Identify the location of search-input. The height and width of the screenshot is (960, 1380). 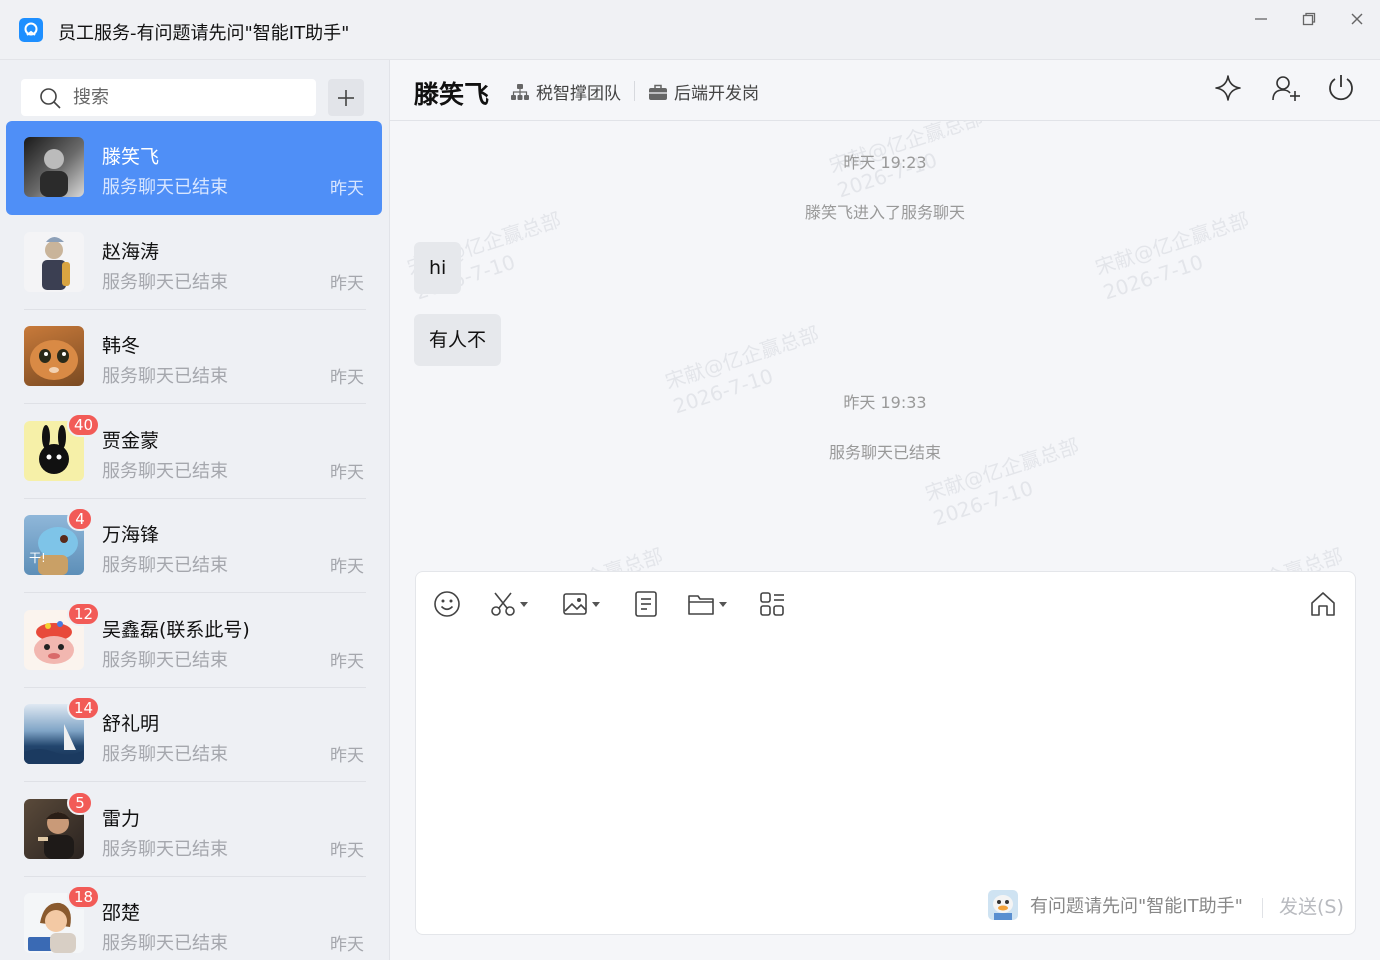
(188, 97).